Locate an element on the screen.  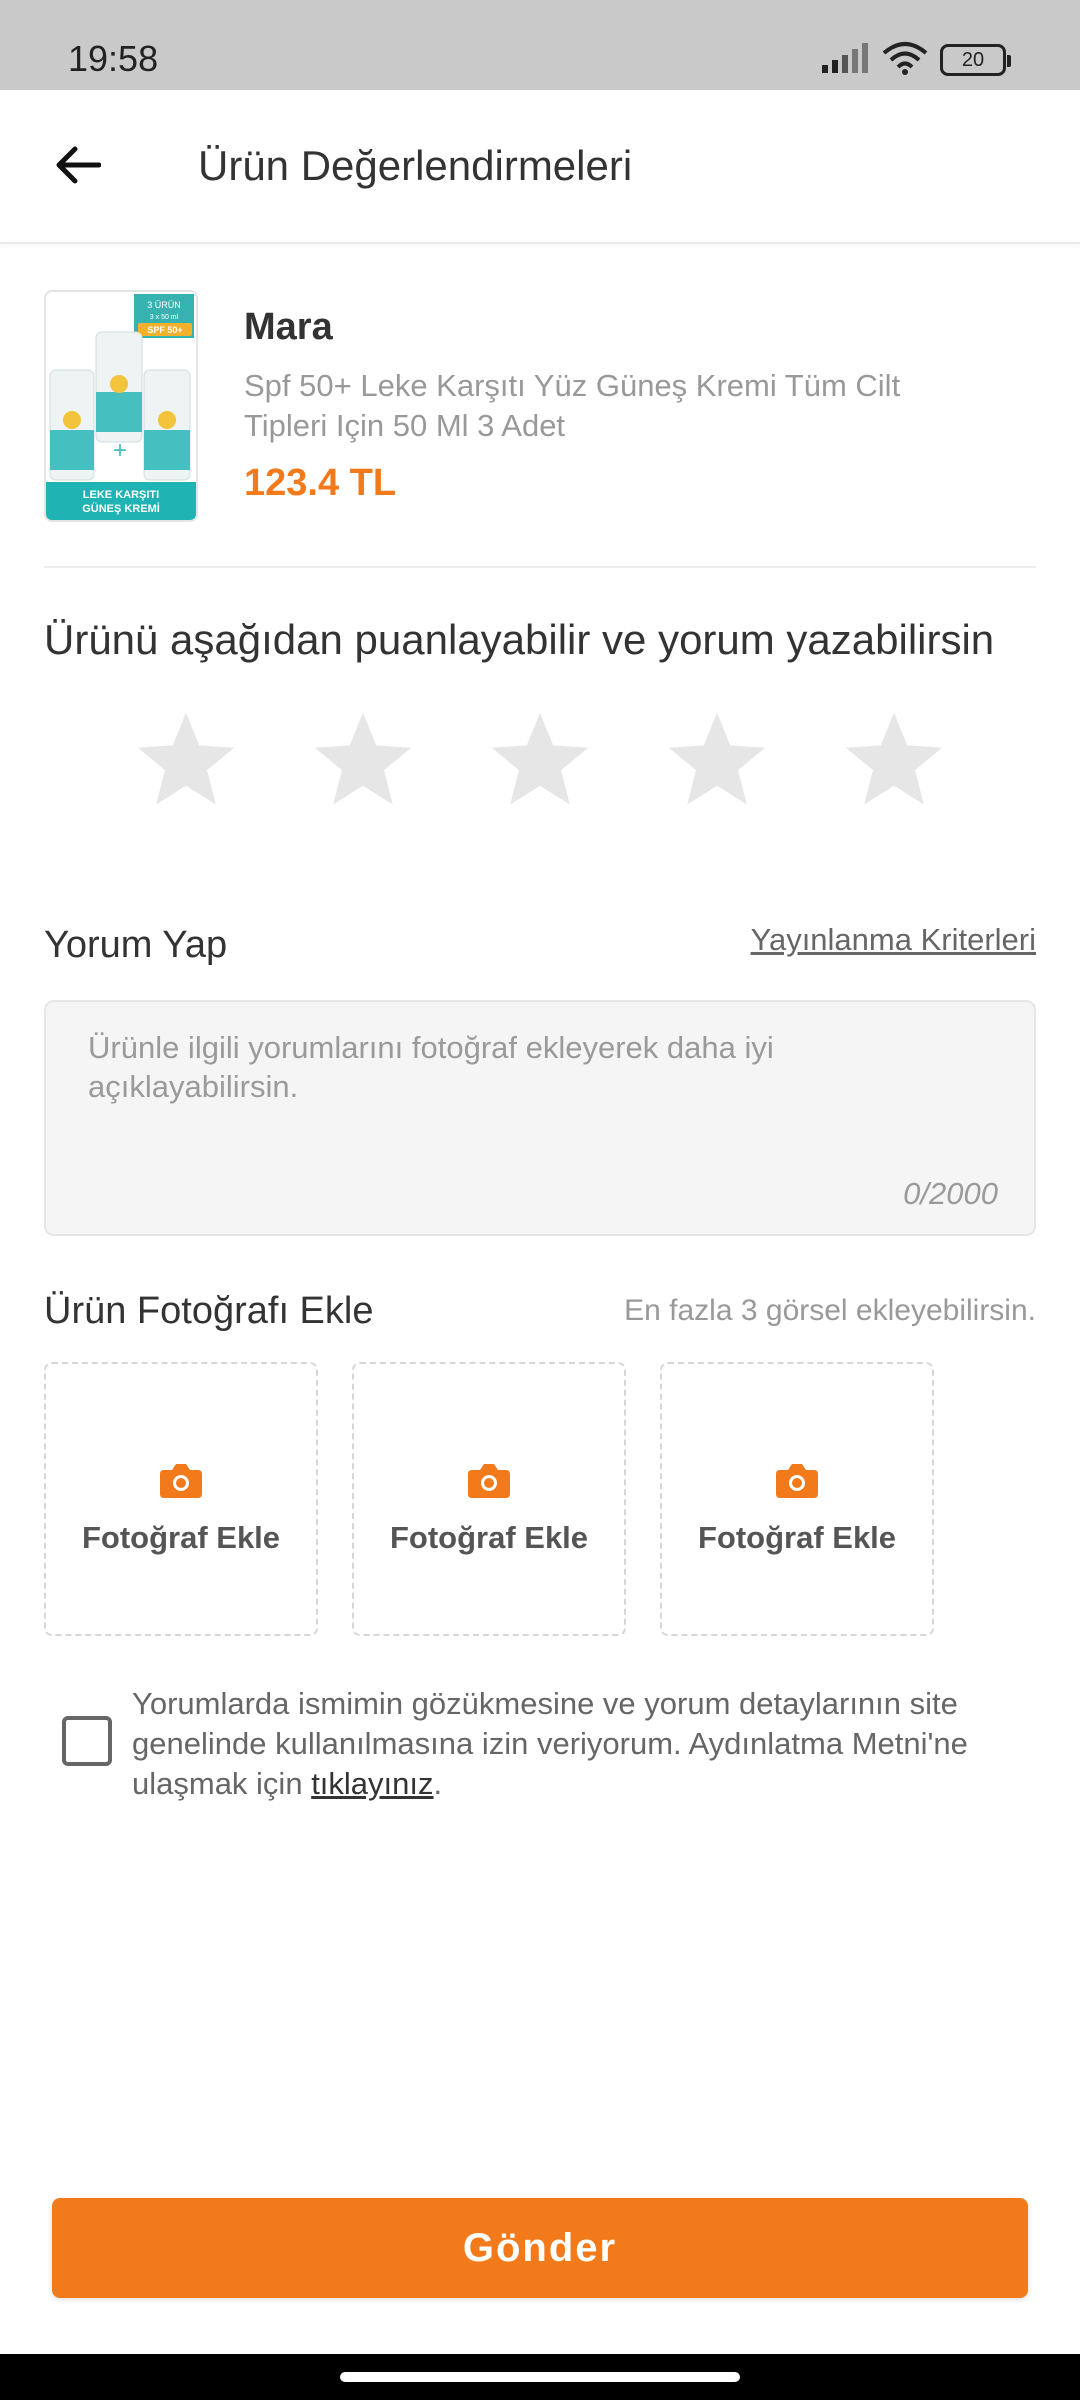
disclosure-link: tıklayınız is located at coordinates (372, 1783).